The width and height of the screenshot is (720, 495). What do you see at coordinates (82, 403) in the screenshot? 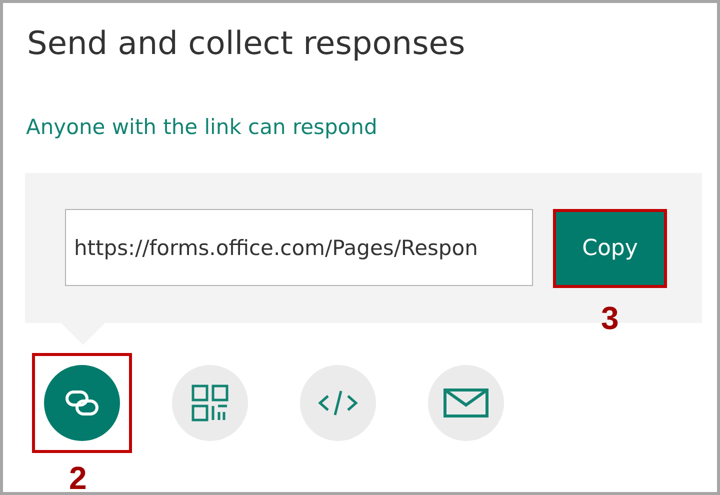
I see `link-icon` at bounding box center [82, 403].